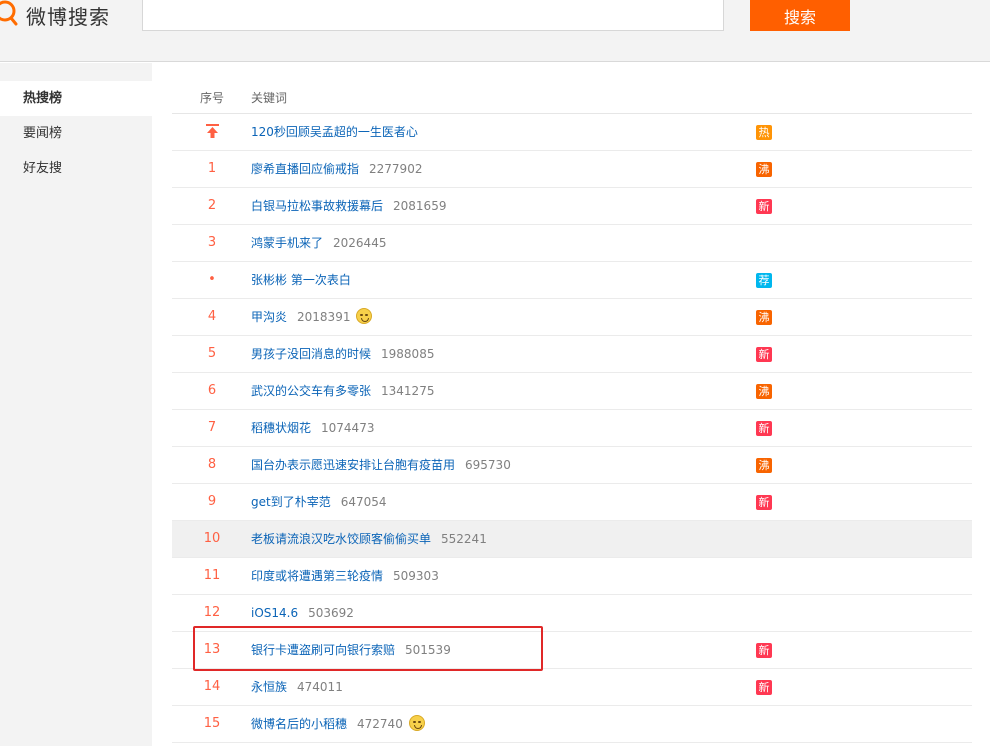  I want to click on table-row: 1 廖希直播回应偷戒指 2277902 沸, so click(572, 169).